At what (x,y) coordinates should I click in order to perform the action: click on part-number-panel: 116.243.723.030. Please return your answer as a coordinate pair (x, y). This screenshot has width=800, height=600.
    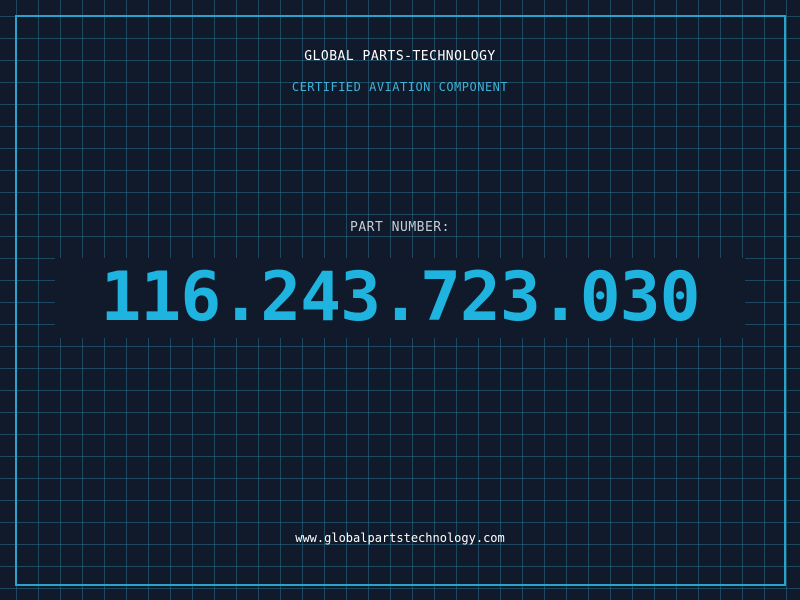
    Looking at the image, I should click on (400, 298).